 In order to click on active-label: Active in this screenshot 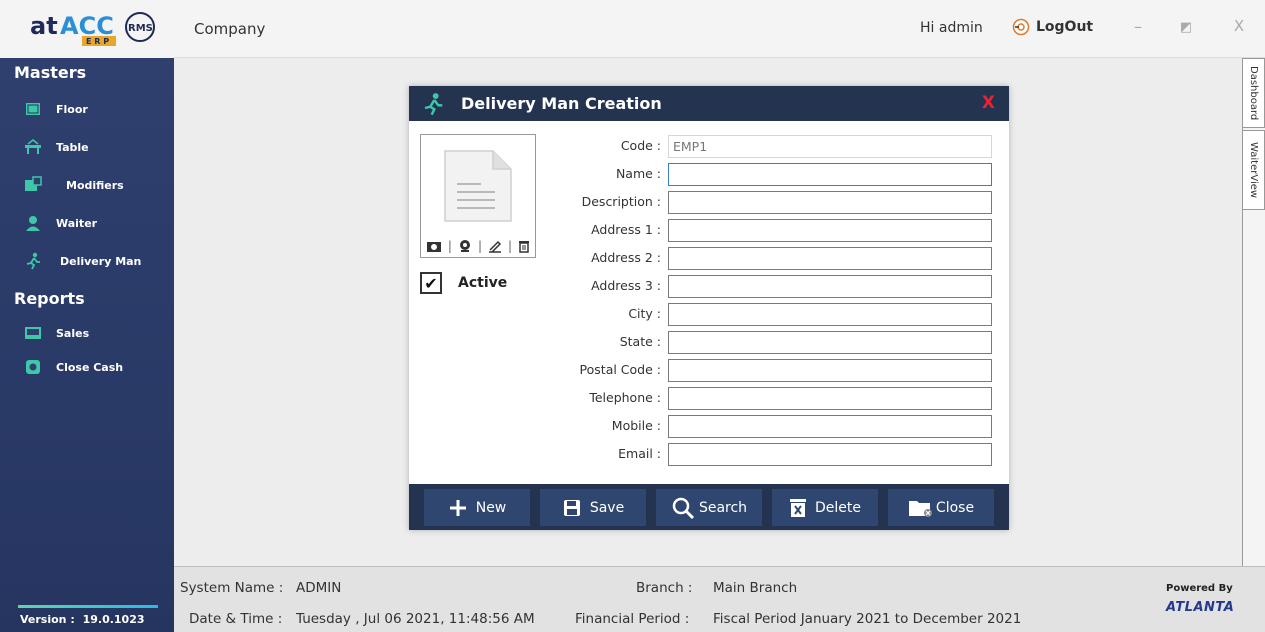, I will do `click(483, 283)`.